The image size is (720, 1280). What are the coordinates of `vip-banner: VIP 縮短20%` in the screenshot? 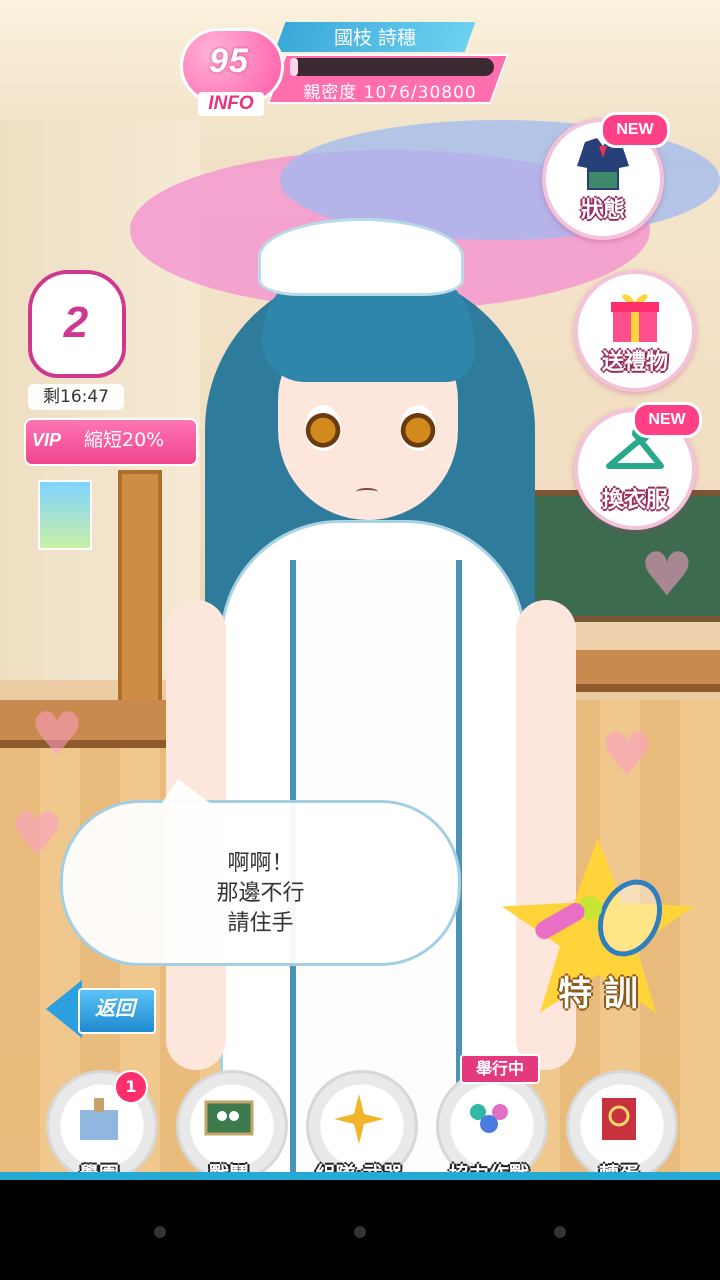 It's located at (111, 442).